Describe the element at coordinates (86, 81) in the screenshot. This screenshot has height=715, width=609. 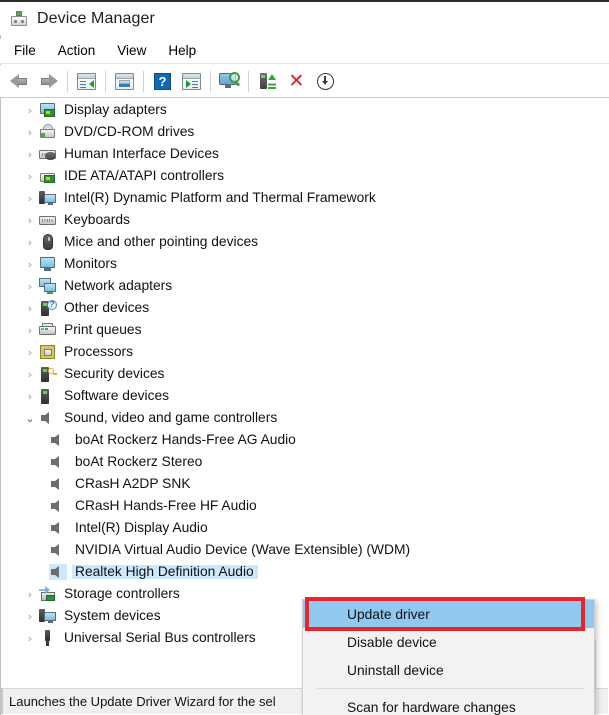
I see `show-hide-console-tree-button` at that location.